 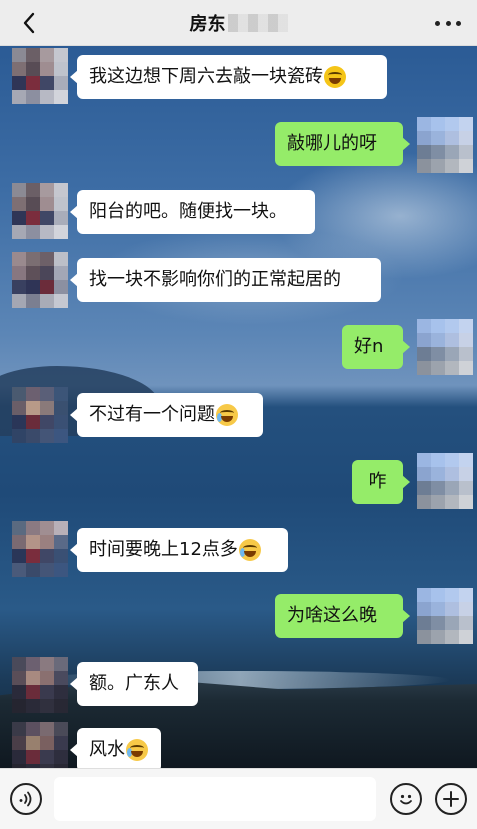 I want to click on message-bubble: 不过有一个问题, so click(x=166, y=415).